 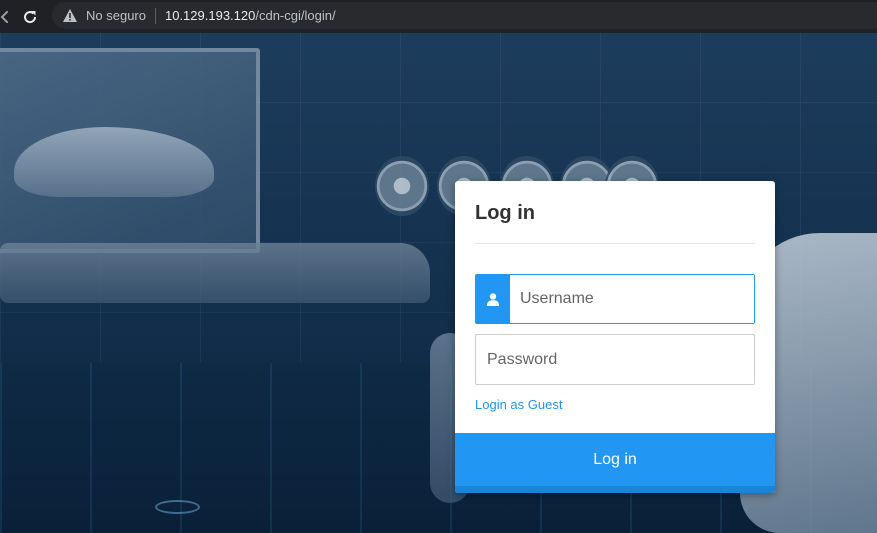 I want to click on title-divider, so click(x=615, y=243).